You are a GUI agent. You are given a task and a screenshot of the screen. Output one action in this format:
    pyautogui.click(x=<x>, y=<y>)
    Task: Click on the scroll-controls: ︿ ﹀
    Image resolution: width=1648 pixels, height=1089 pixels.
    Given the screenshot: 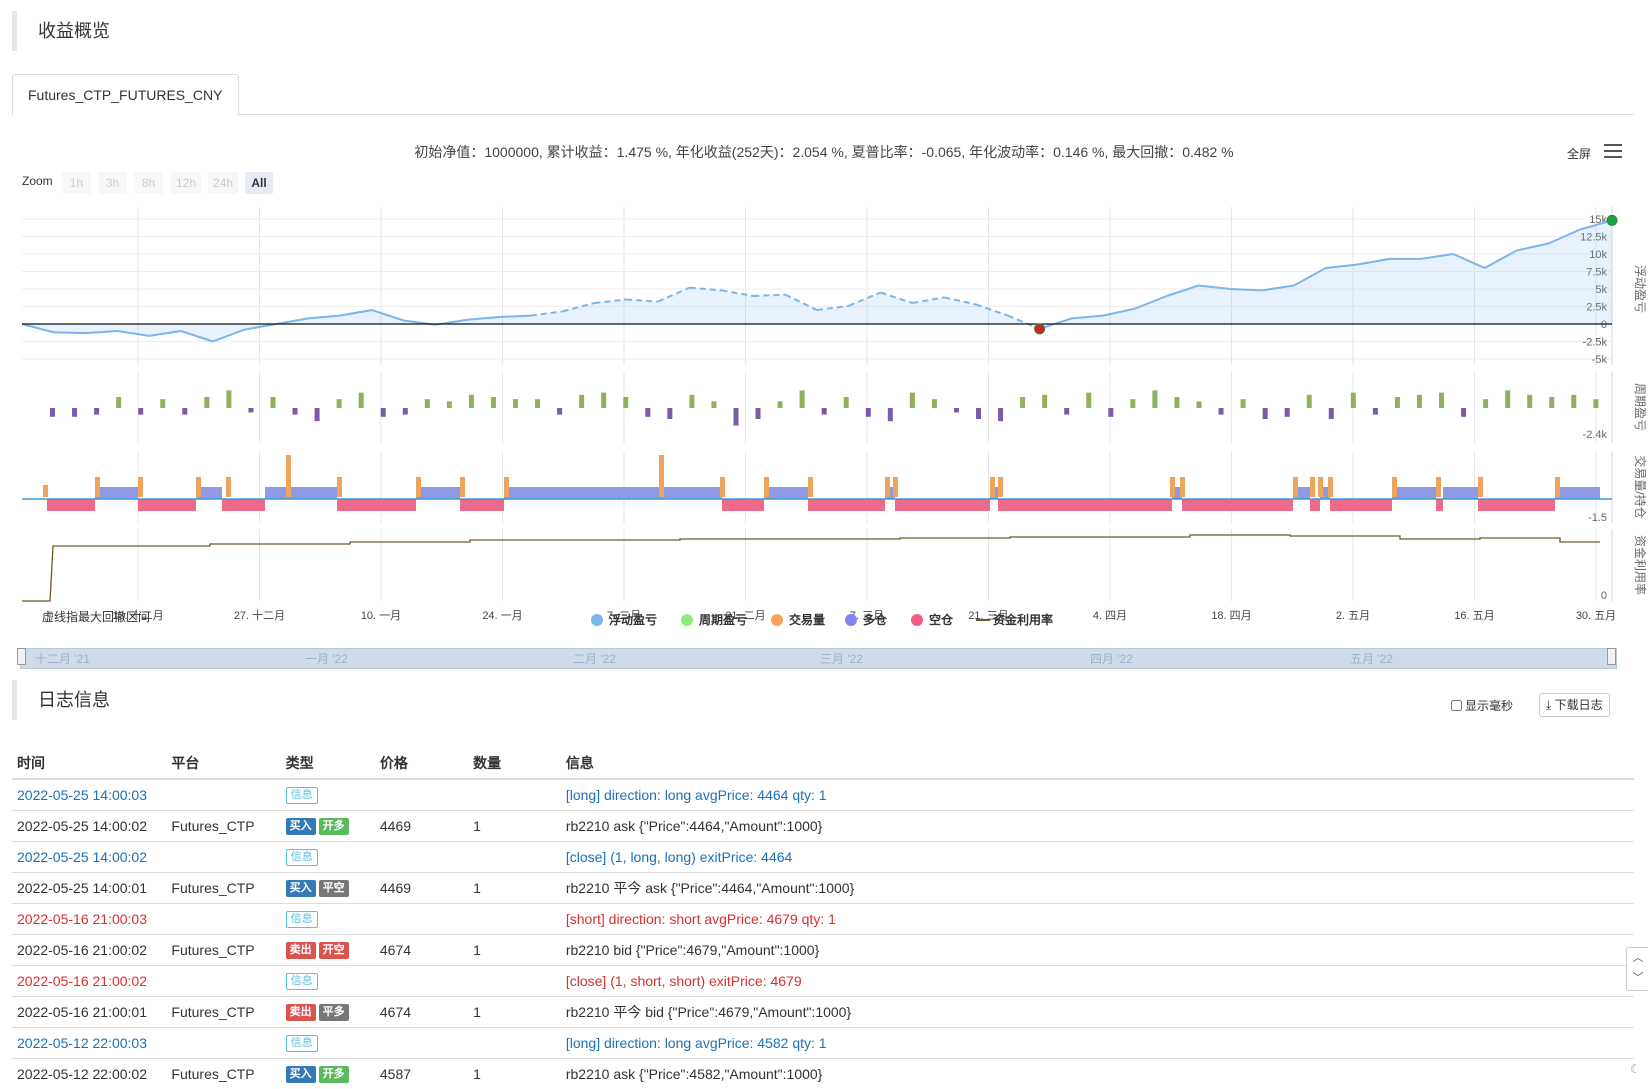 What is the action you would take?
    pyautogui.click(x=1637, y=969)
    